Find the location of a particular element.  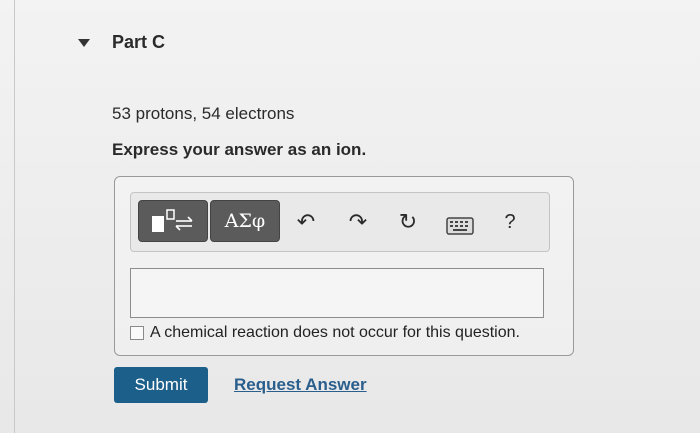

keyboard-icon is located at coordinates (460, 226).